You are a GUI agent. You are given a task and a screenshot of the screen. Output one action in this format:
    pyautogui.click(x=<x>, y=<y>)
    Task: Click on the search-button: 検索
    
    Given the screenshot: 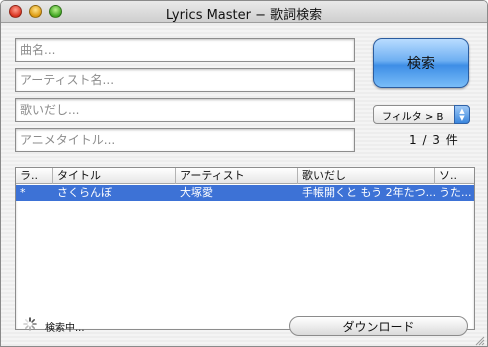 What is the action you would take?
    pyautogui.click(x=421, y=63)
    